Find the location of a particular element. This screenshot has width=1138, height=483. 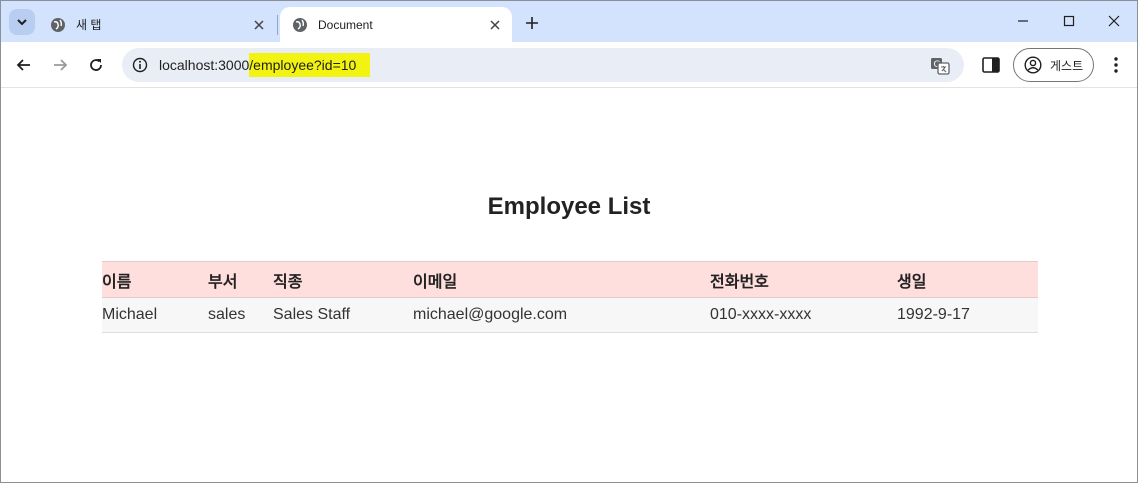

address-bar: localhost:3000/employee?id=10 G is located at coordinates (543, 65).